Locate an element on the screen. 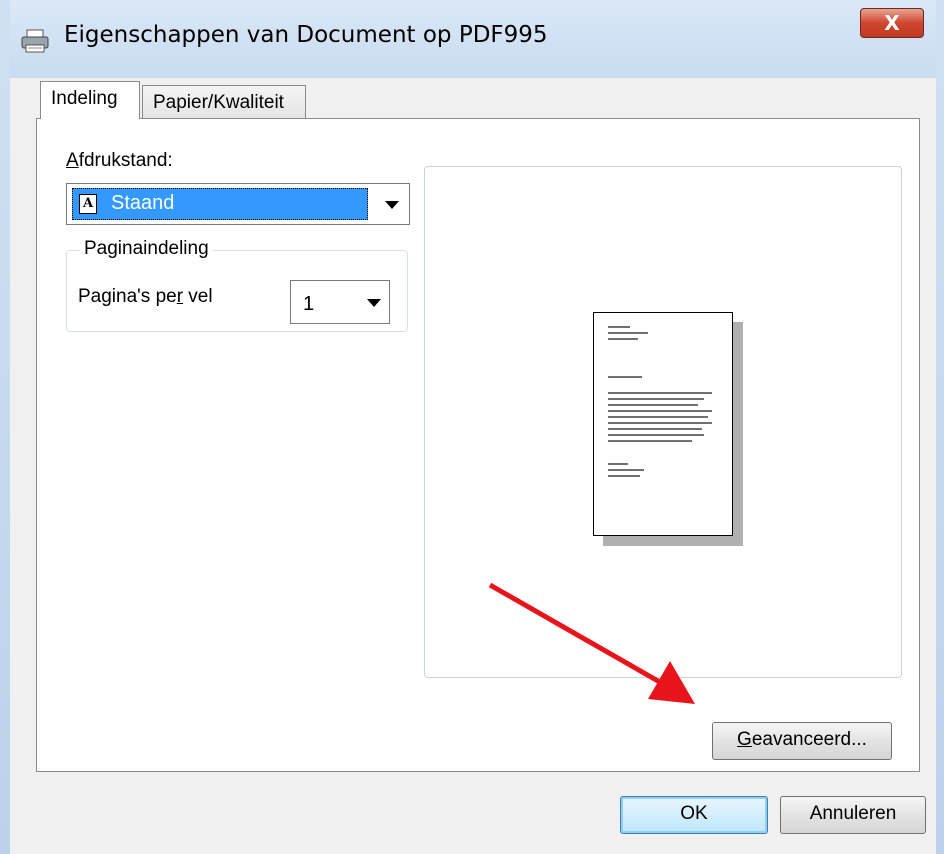 This screenshot has height=854, width=944. annotation-arrow-head is located at coordinates (671, 682).